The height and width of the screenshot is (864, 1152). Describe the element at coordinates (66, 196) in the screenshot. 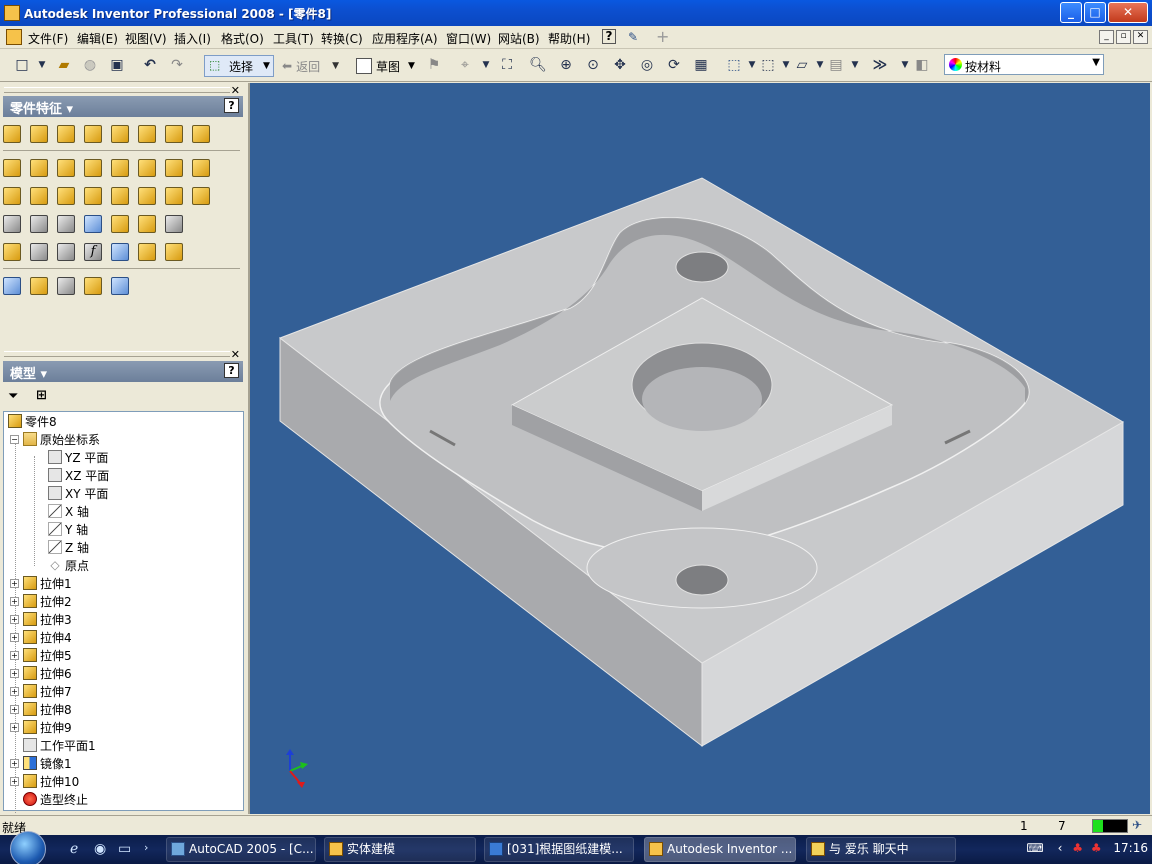

I see `delete-face-icon` at that location.